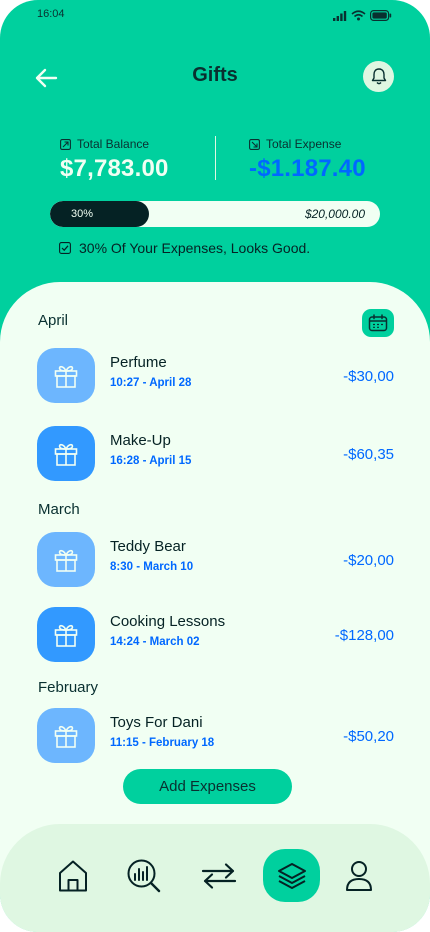 The width and height of the screenshot is (430, 932). I want to click on progress-percent: 30%, so click(82, 214).